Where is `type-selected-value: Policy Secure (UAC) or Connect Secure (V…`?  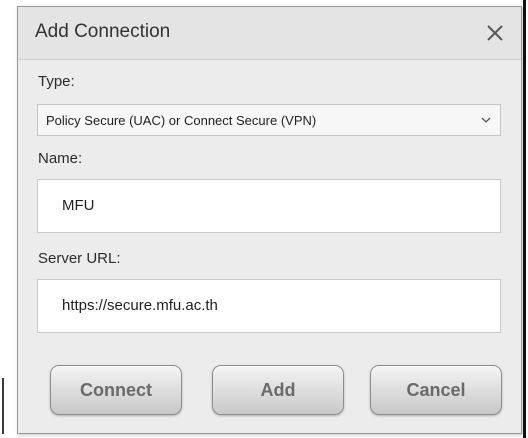 type-selected-value: Policy Secure (UAC) or Connect Secure (V… is located at coordinates (181, 120).